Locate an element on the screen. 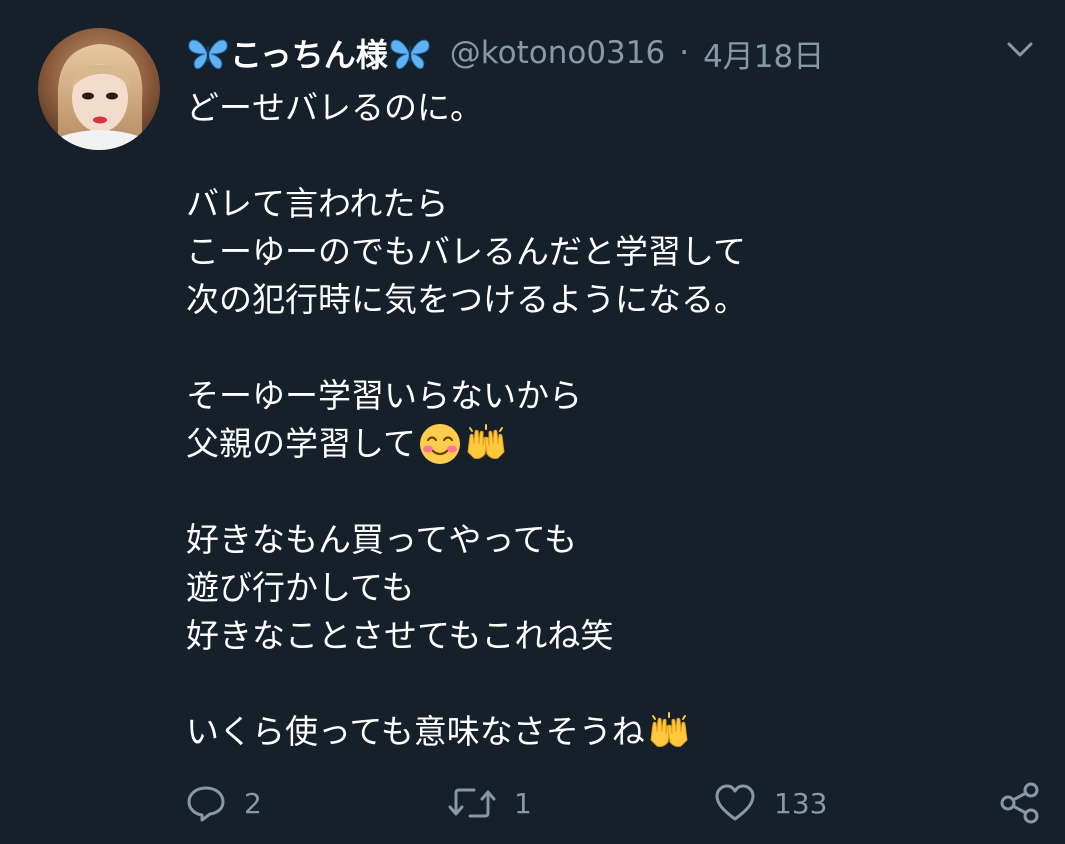  share-button is located at coordinates (1020, 803).